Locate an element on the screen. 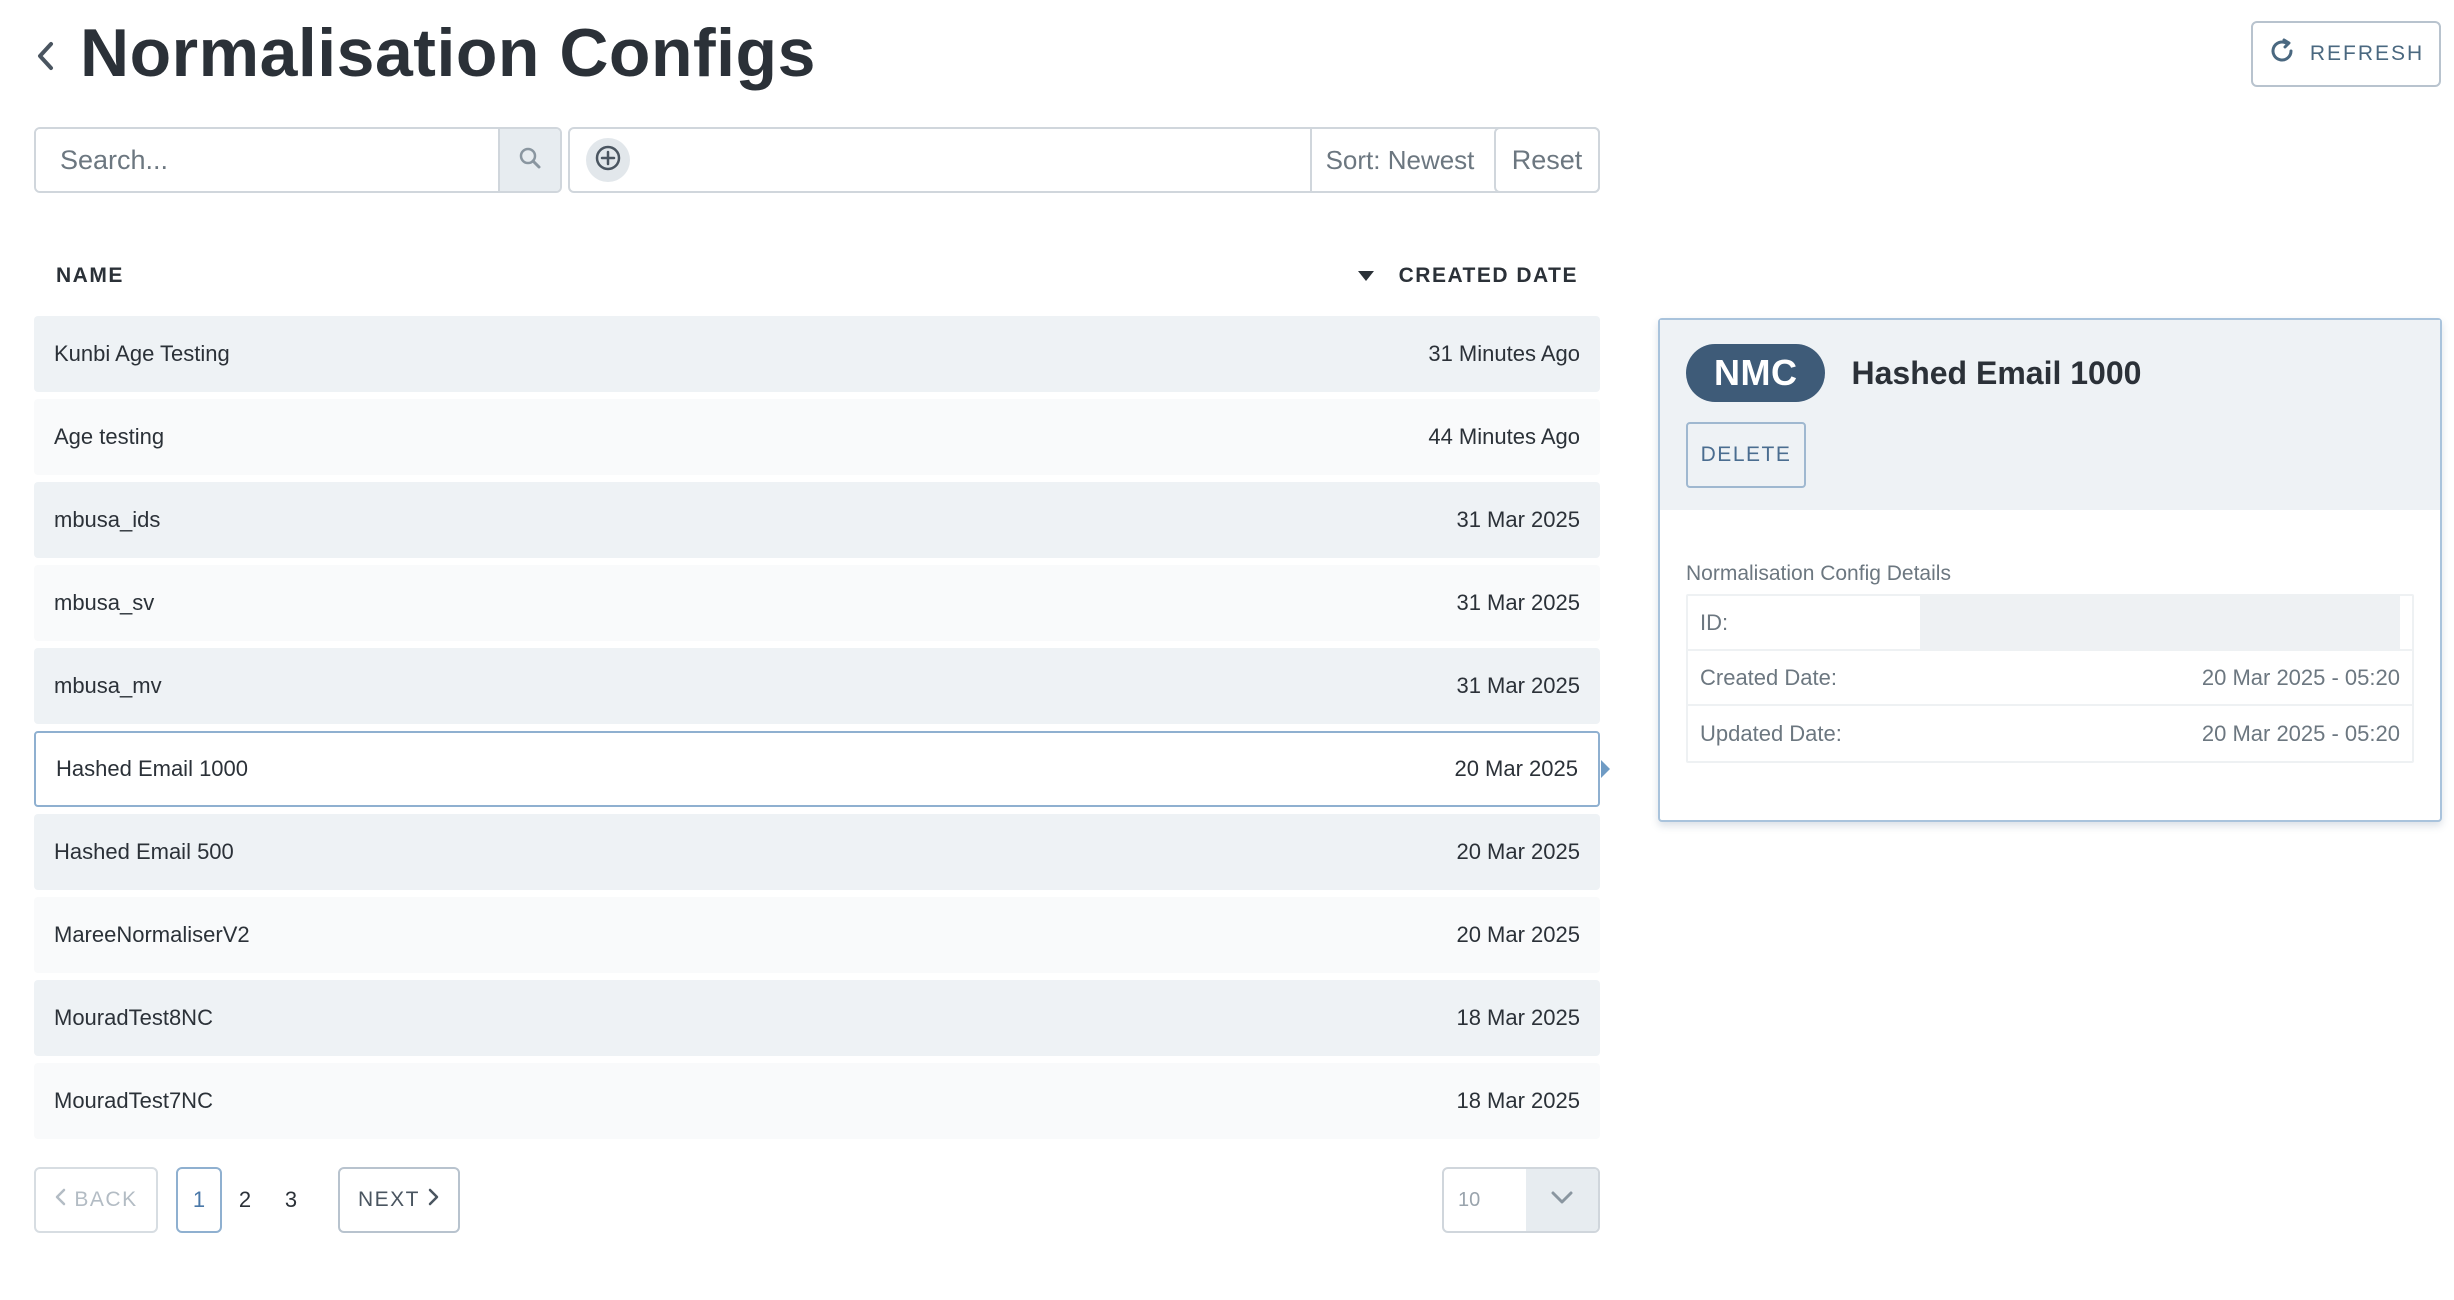  sort-button: Sort: Newest is located at coordinates (1399, 160).